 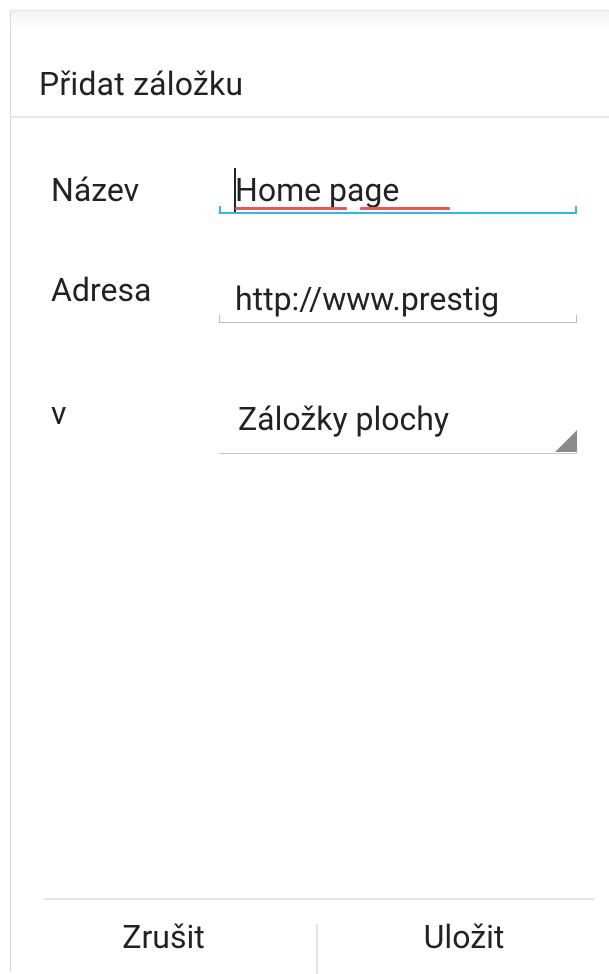 I want to click on folder-spinner-value: Záložky plochy, so click(x=344, y=419).